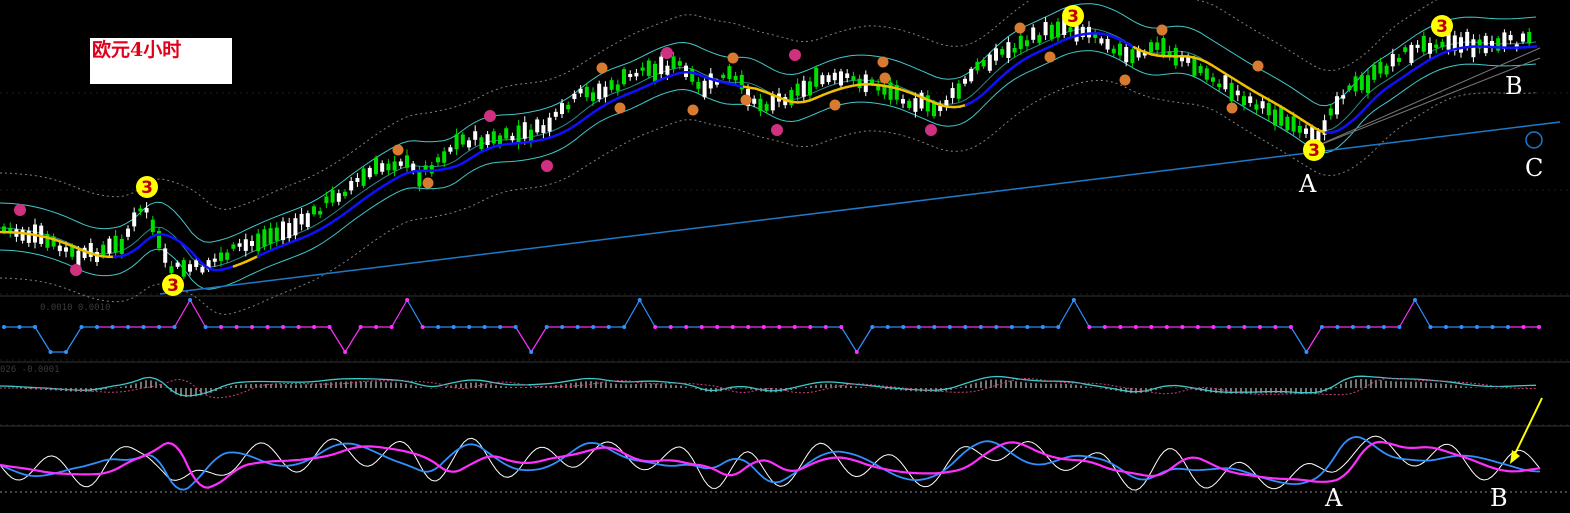  I want to click on label-osc-a: A, so click(1334, 498).